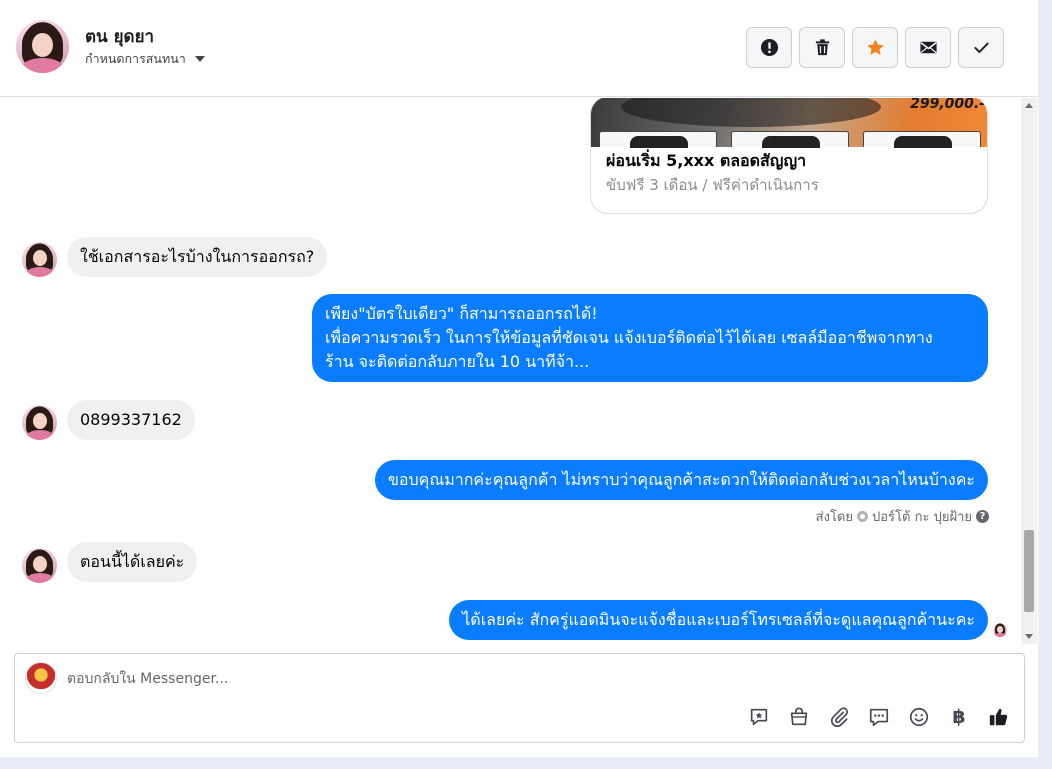  What do you see at coordinates (119, 36) in the screenshot?
I see `contact-name: ตน ยุดยา` at bounding box center [119, 36].